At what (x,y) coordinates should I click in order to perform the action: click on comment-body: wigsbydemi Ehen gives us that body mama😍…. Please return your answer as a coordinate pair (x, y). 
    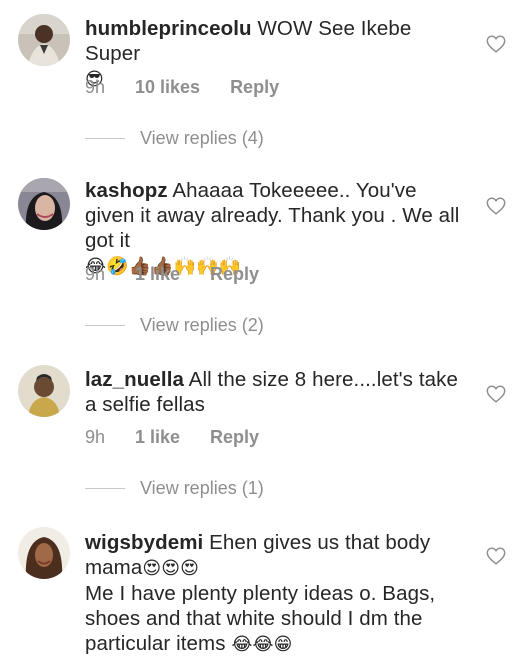
    Looking at the image, I should click on (277, 593).